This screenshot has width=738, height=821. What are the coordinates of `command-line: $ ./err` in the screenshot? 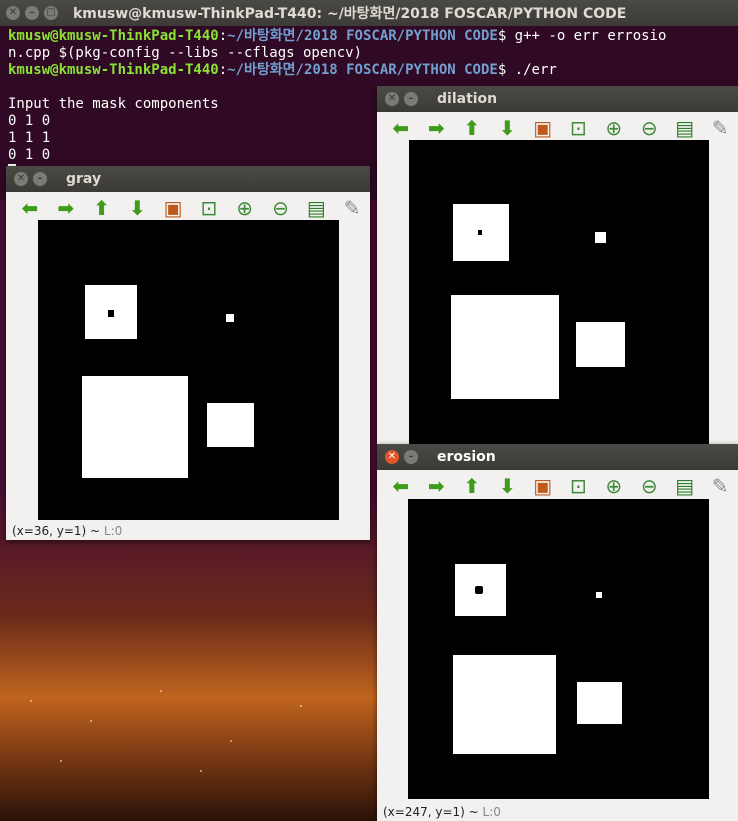 It's located at (527, 70).